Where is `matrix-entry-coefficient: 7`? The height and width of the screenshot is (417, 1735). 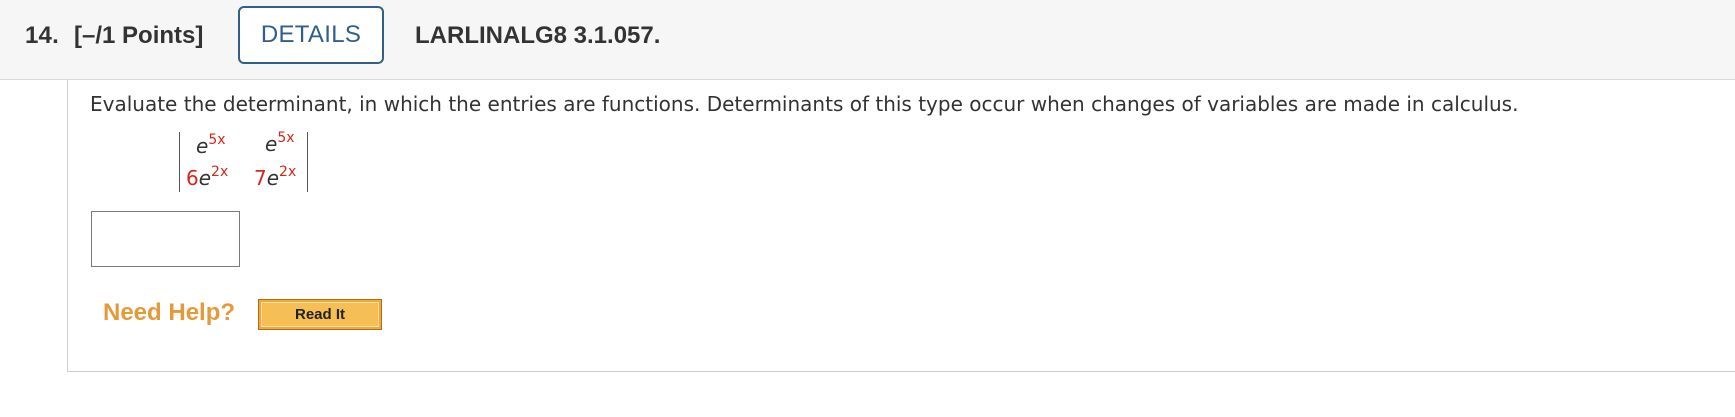
matrix-entry-coefficient: 7 is located at coordinates (260, 178).